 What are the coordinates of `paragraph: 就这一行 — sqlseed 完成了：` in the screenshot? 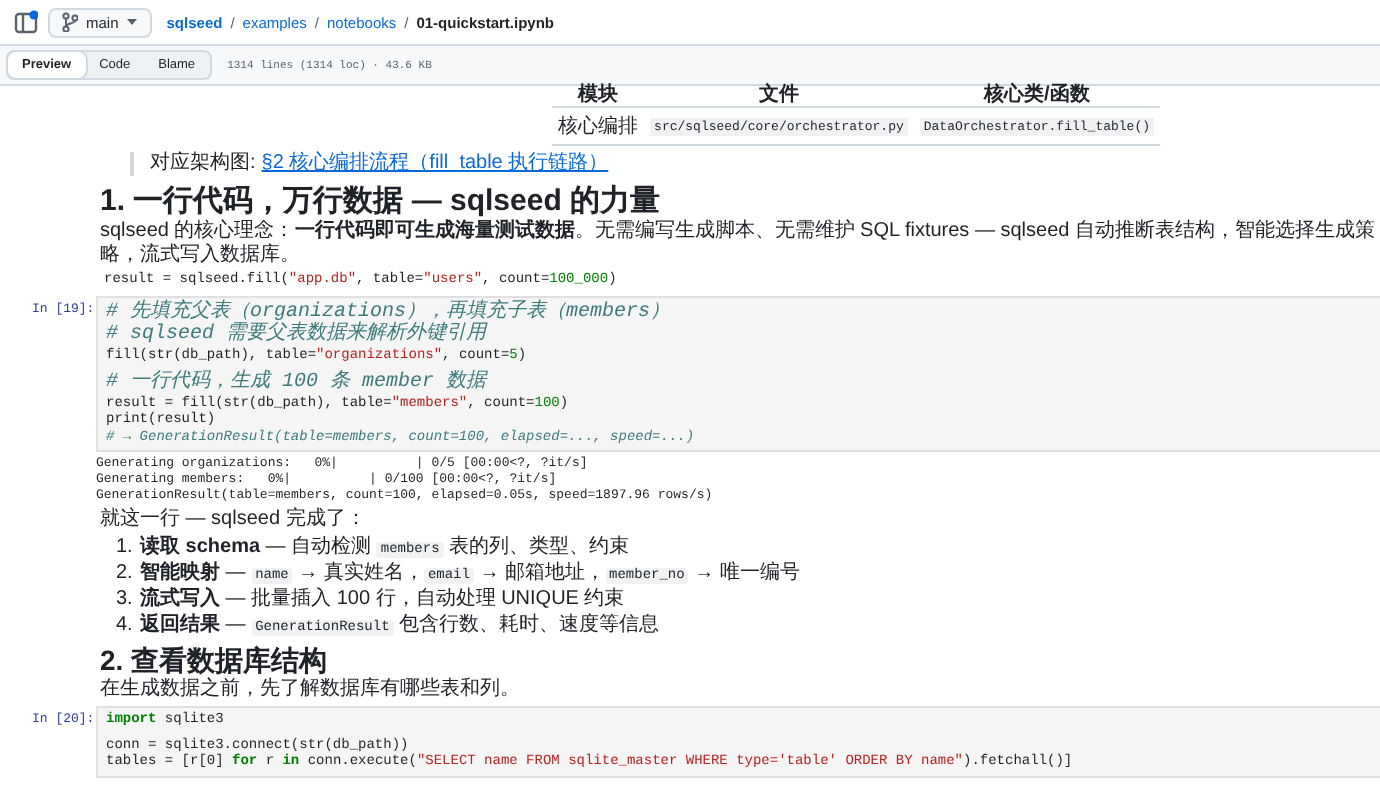 It's located at (234, 520).